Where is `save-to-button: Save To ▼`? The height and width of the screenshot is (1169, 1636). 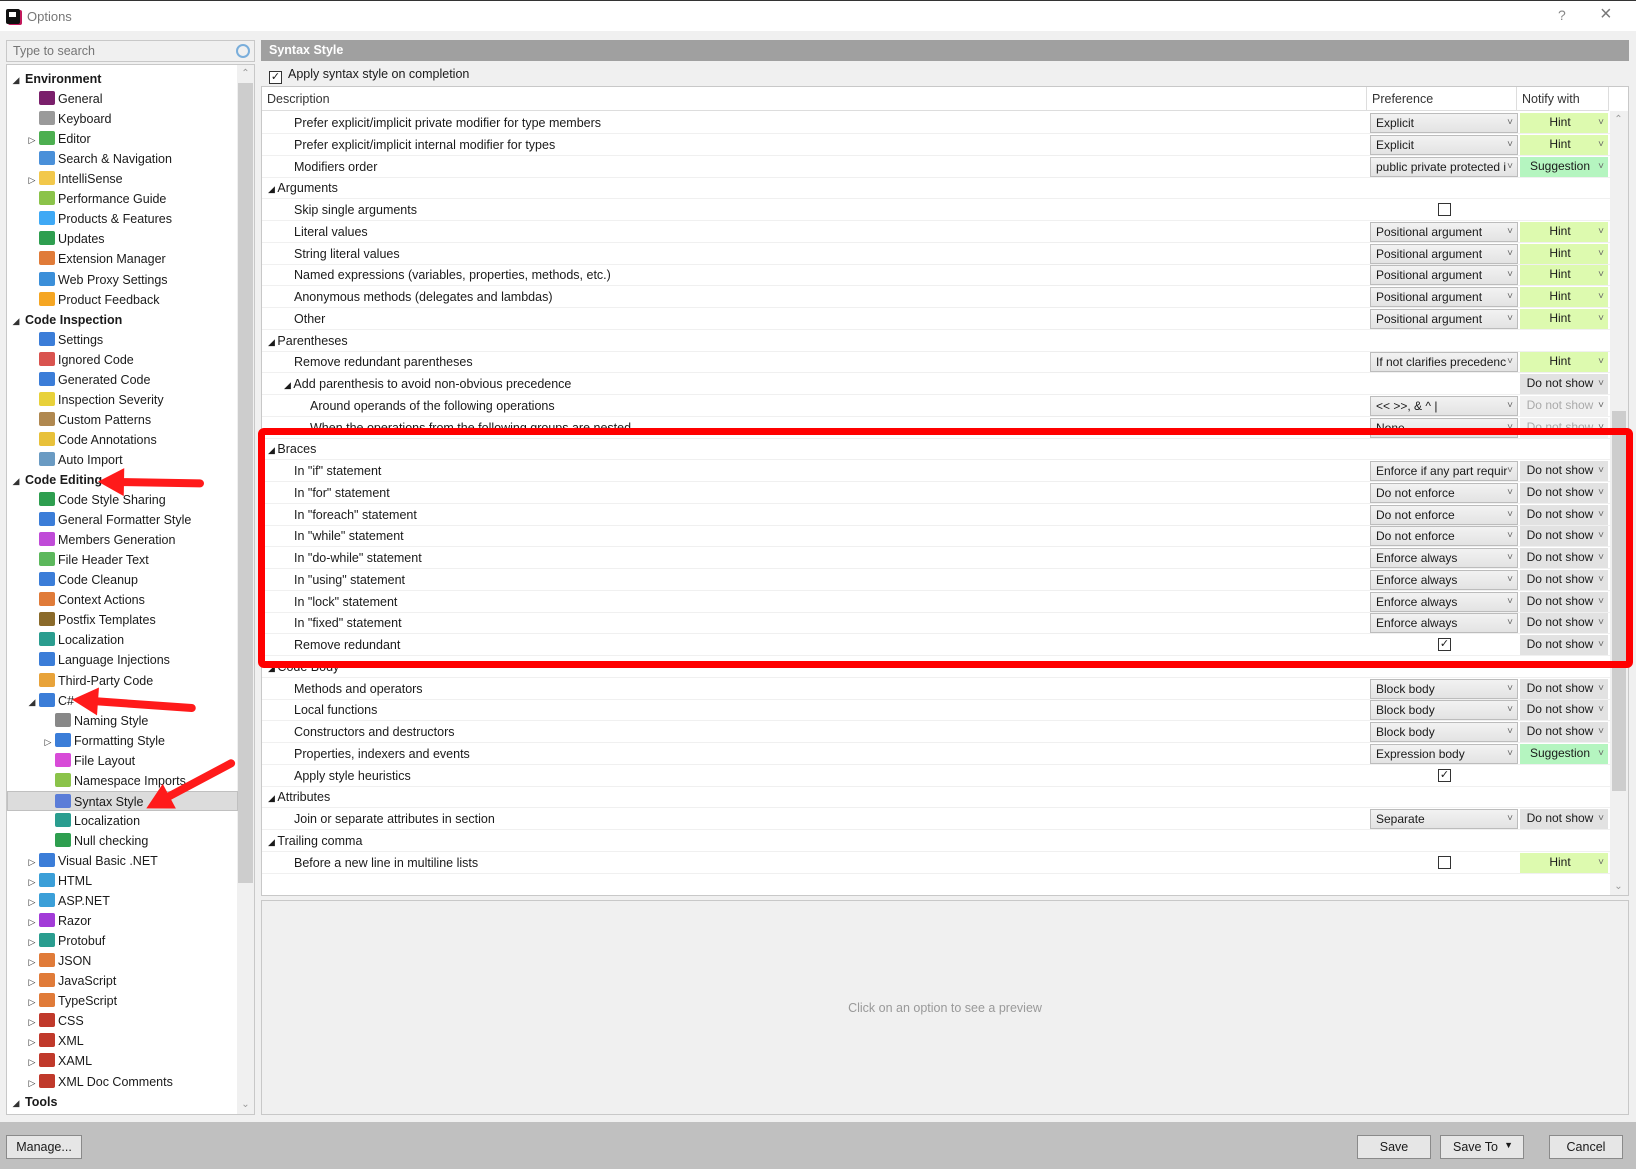
save-to-button: Save To ▼ is located at coordinates (1482, 1147).